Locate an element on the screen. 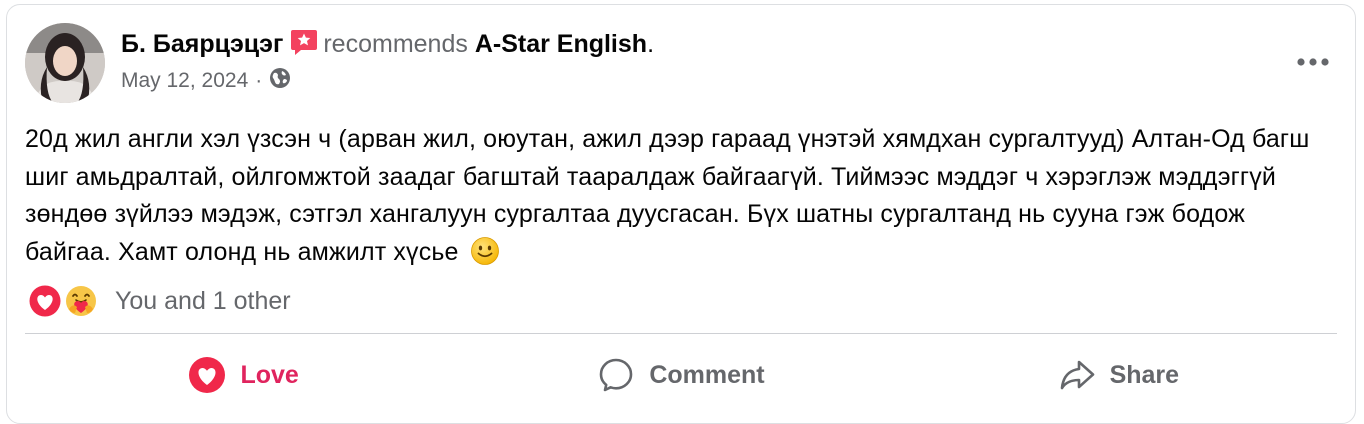  reaction-count: You and 1 other is located at coordinates (203, 301).